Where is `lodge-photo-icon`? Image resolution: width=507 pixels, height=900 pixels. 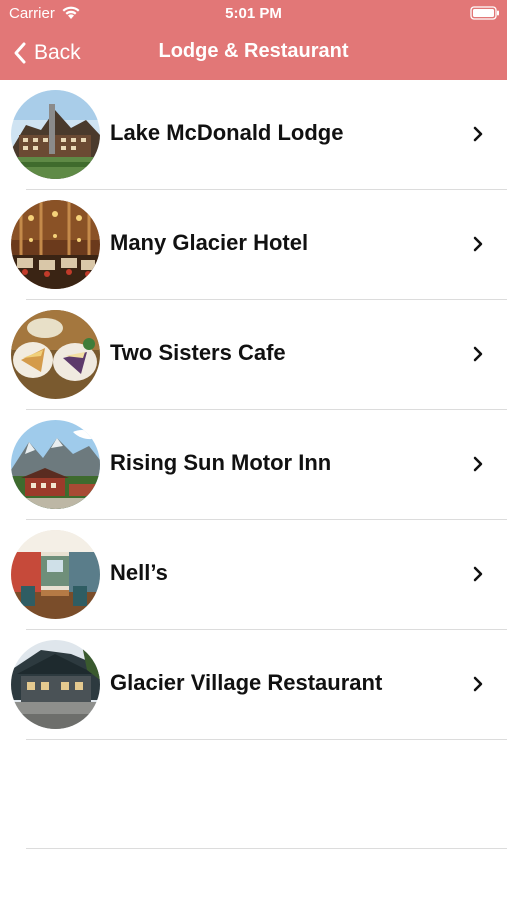 lodge-photo-icon is located at coordinates (55, 134).